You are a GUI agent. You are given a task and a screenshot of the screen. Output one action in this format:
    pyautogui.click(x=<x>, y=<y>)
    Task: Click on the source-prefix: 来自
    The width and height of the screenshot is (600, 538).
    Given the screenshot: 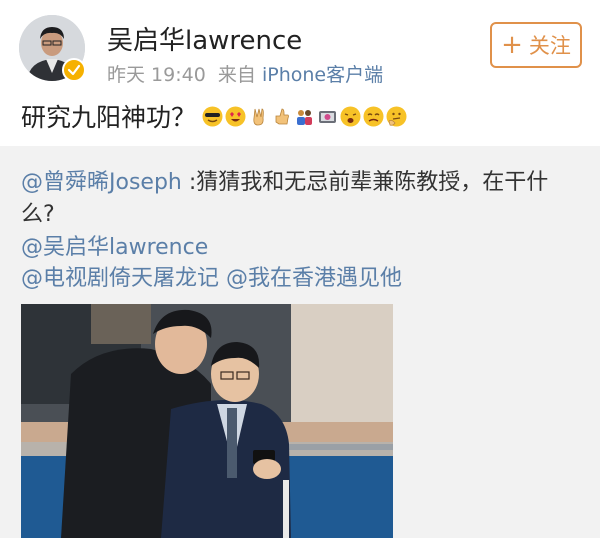 What is the action you would take?
    pyautogui.click(x=236, y=75)
    